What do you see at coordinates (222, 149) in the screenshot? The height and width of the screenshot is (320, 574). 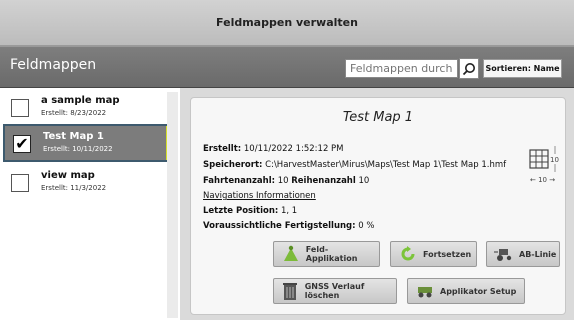 I see `created-label: Erstellt:` at bounding box center [222, 149].